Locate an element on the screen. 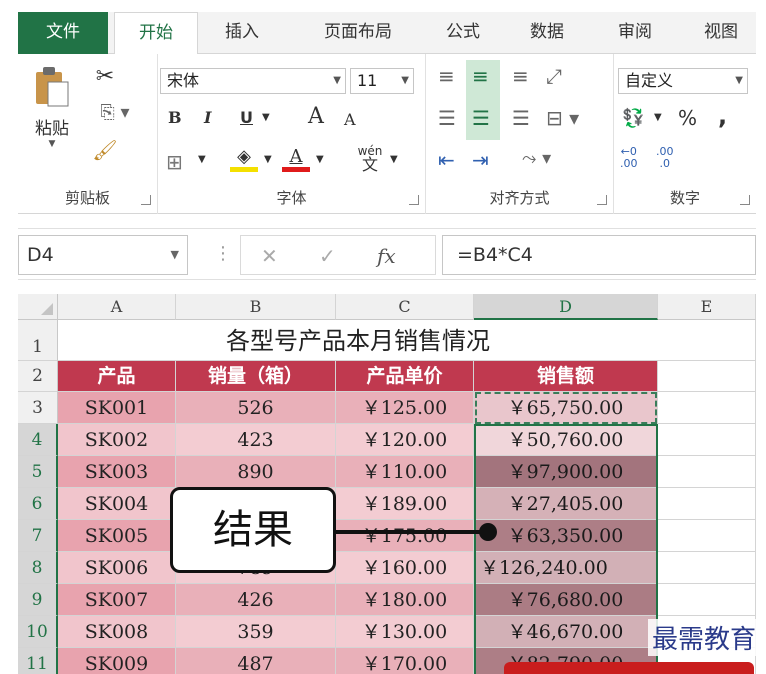 The width and height of the screenshot is (766, 674). name-box: D4 ▼ is located at coordinates (103, 255).